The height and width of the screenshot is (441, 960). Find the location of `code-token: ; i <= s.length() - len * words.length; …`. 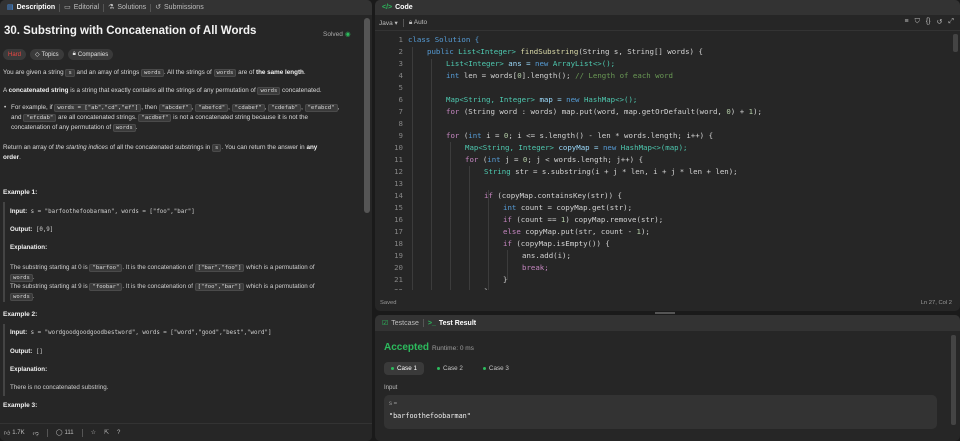

code-token: ; i <= s.length() - len * words.length; … is located at coordinates (611, 135).